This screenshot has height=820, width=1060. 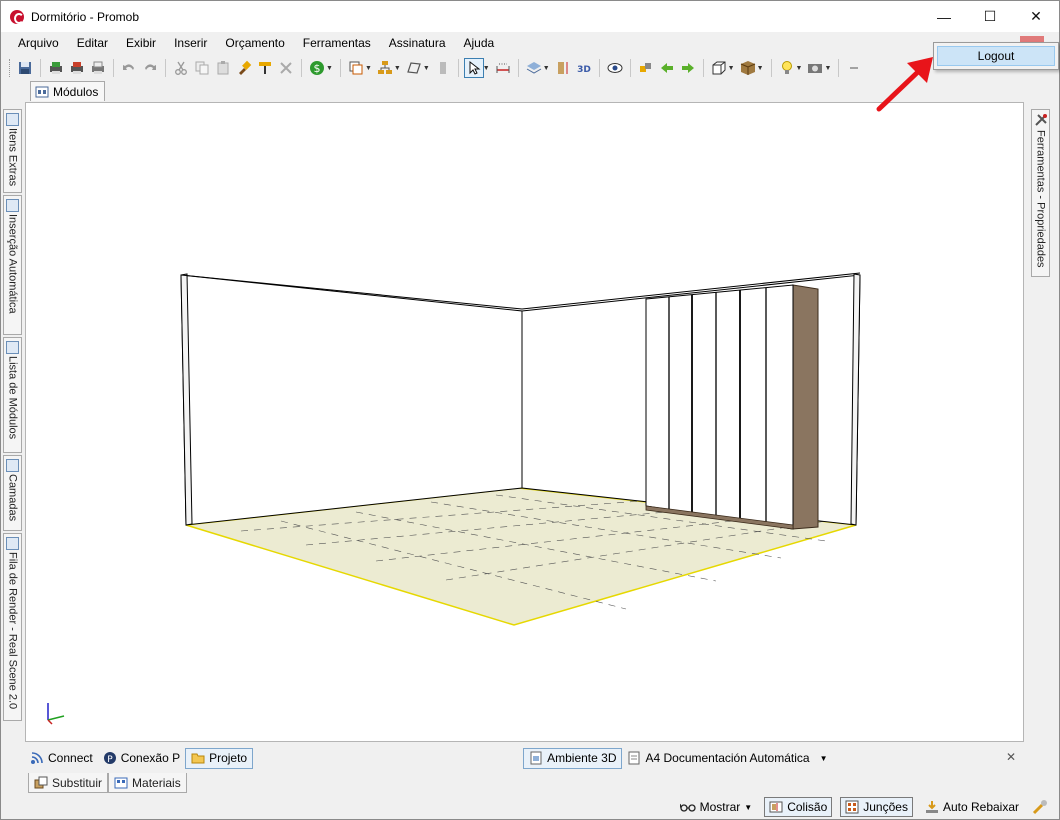 I want to click on auto-insert-icon, so click(x=12, y=205).